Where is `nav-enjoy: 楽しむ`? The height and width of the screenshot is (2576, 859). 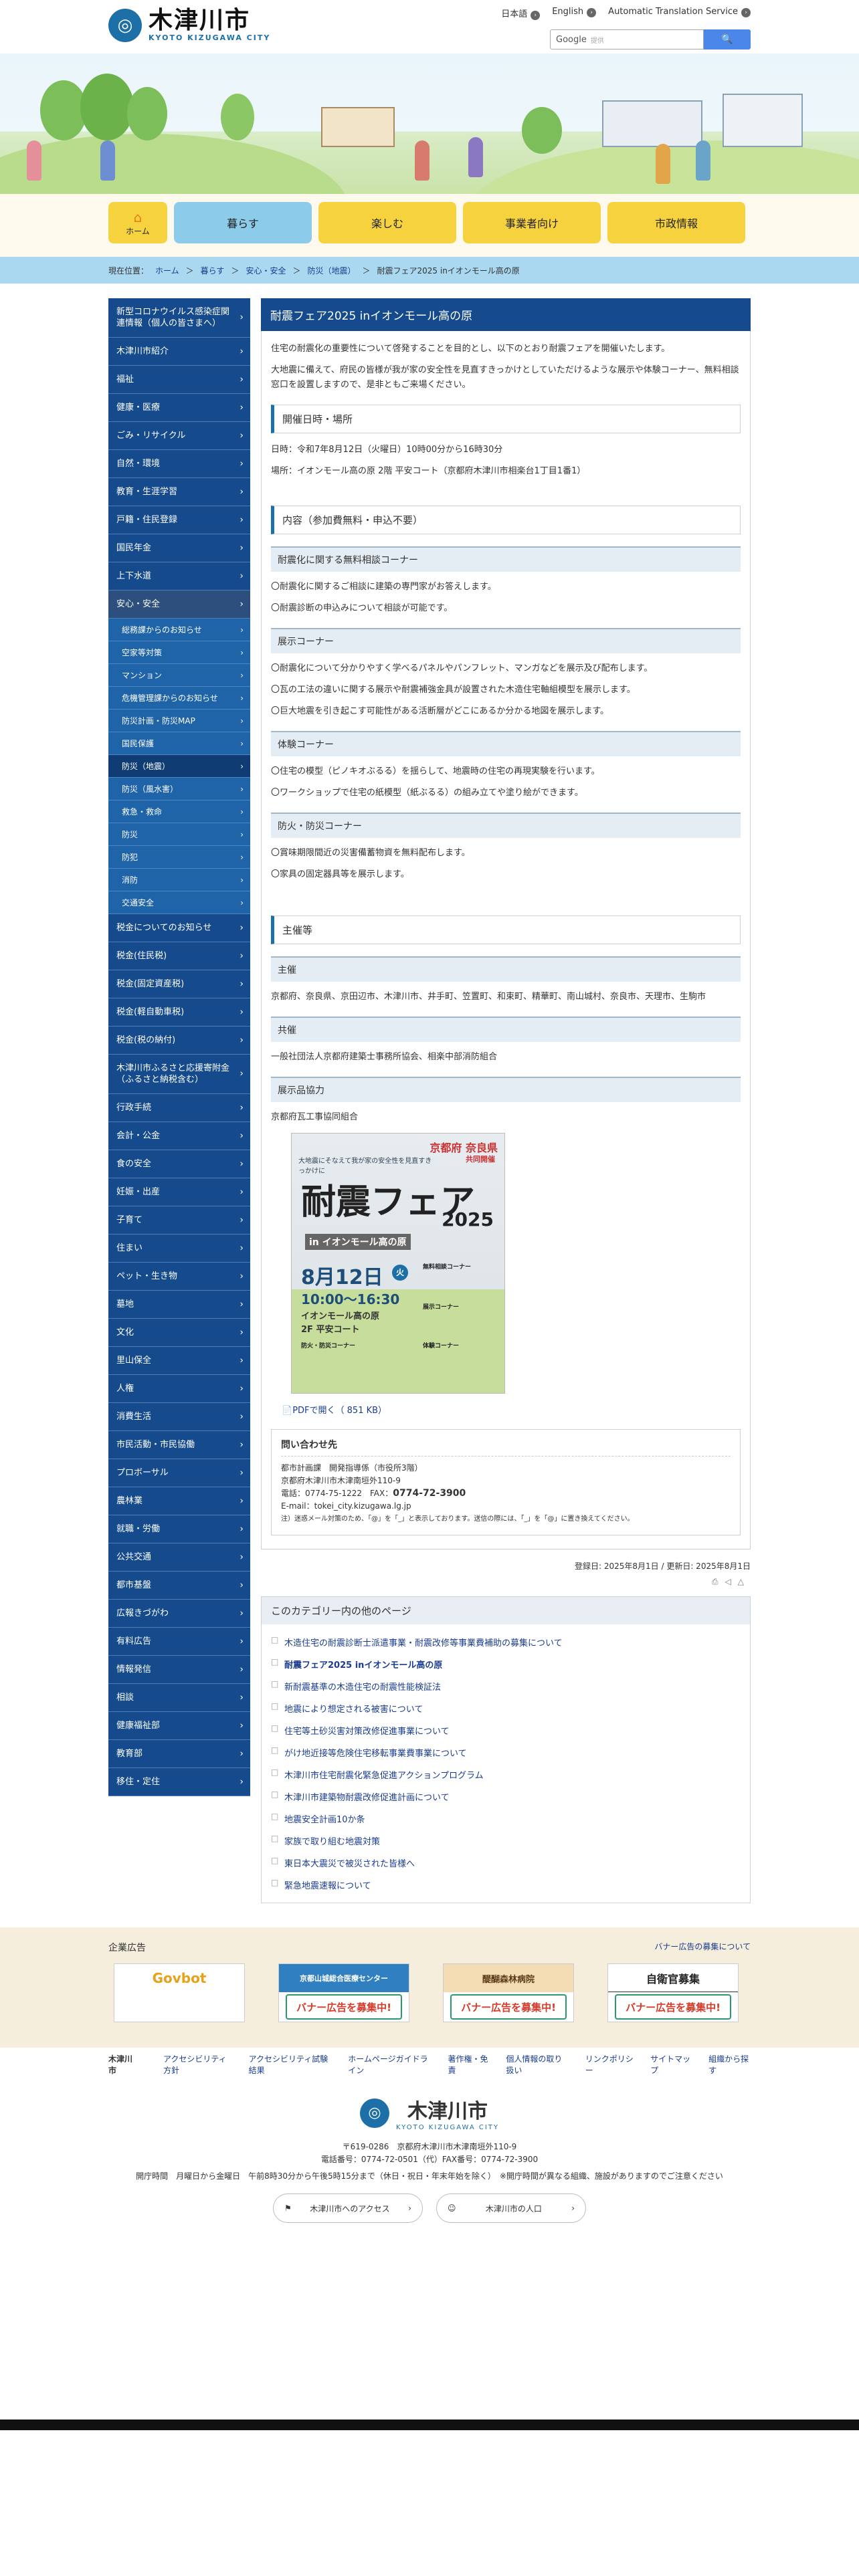
nav-enjoy: 楽しむ is located at coordinates (387, 223).